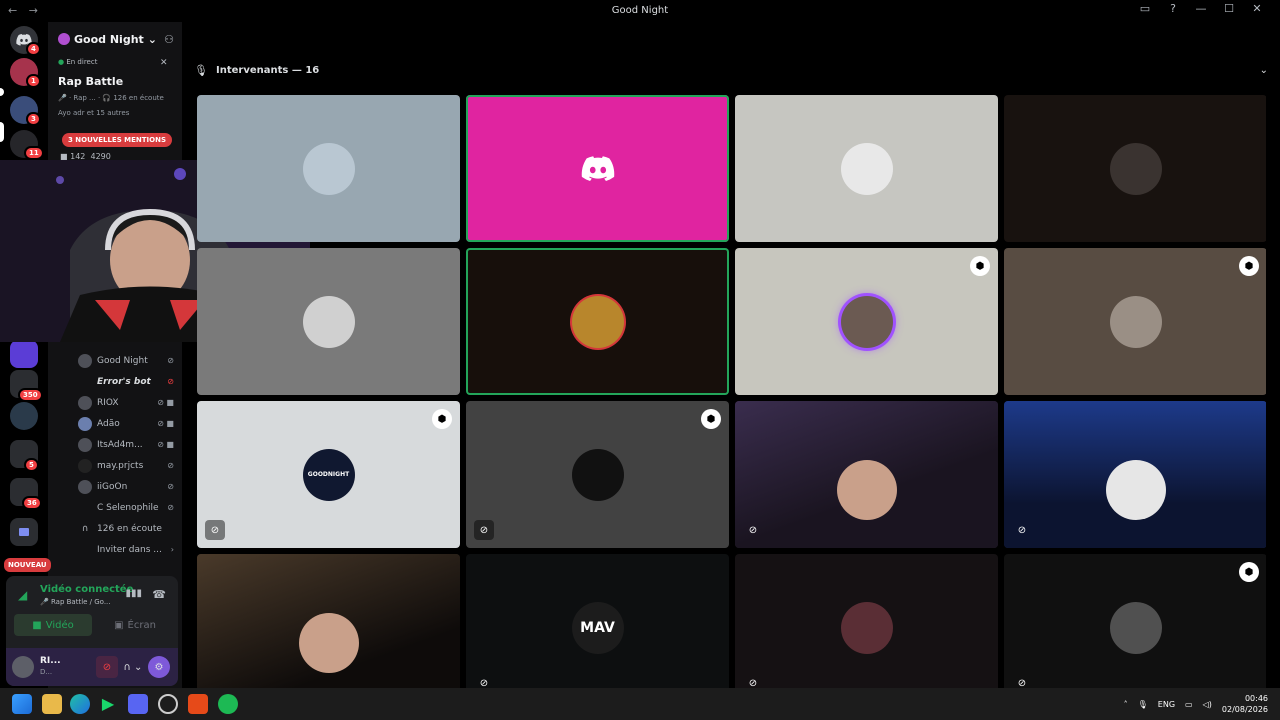  I want to click on person-silhouette, so click(1135, 489).